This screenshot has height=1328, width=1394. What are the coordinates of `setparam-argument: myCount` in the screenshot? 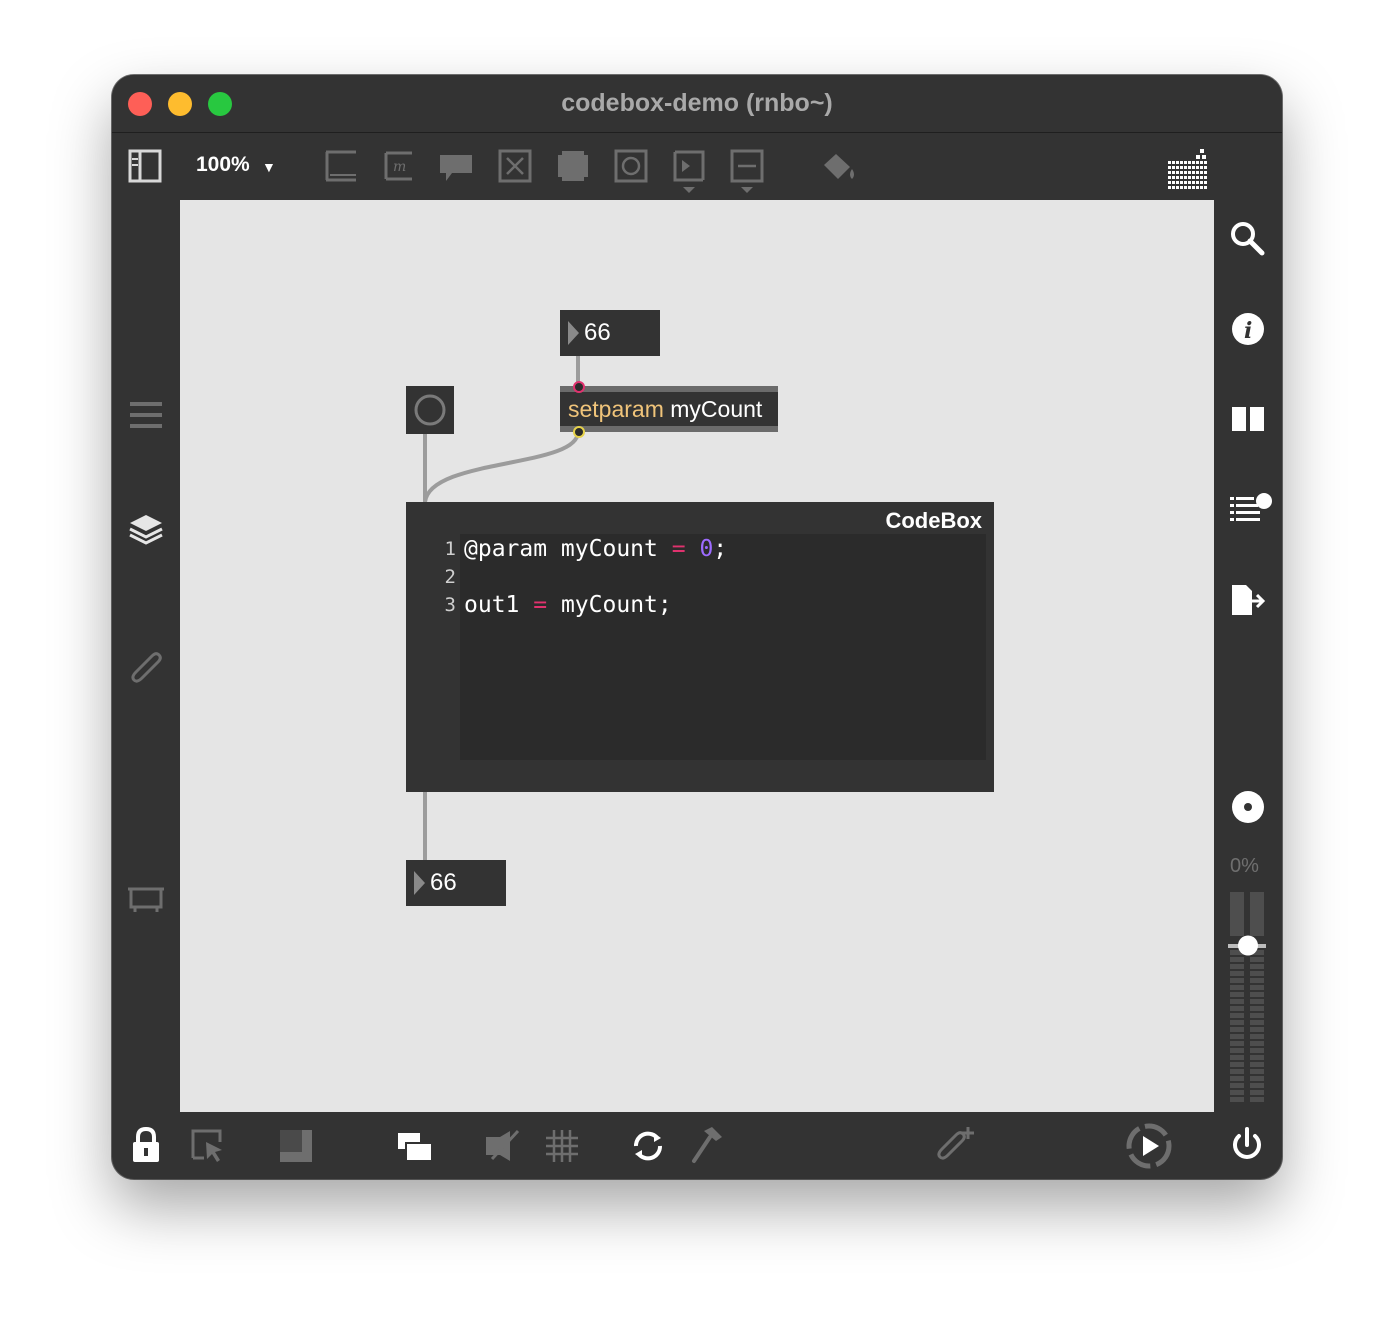 It's located at (716, 409).